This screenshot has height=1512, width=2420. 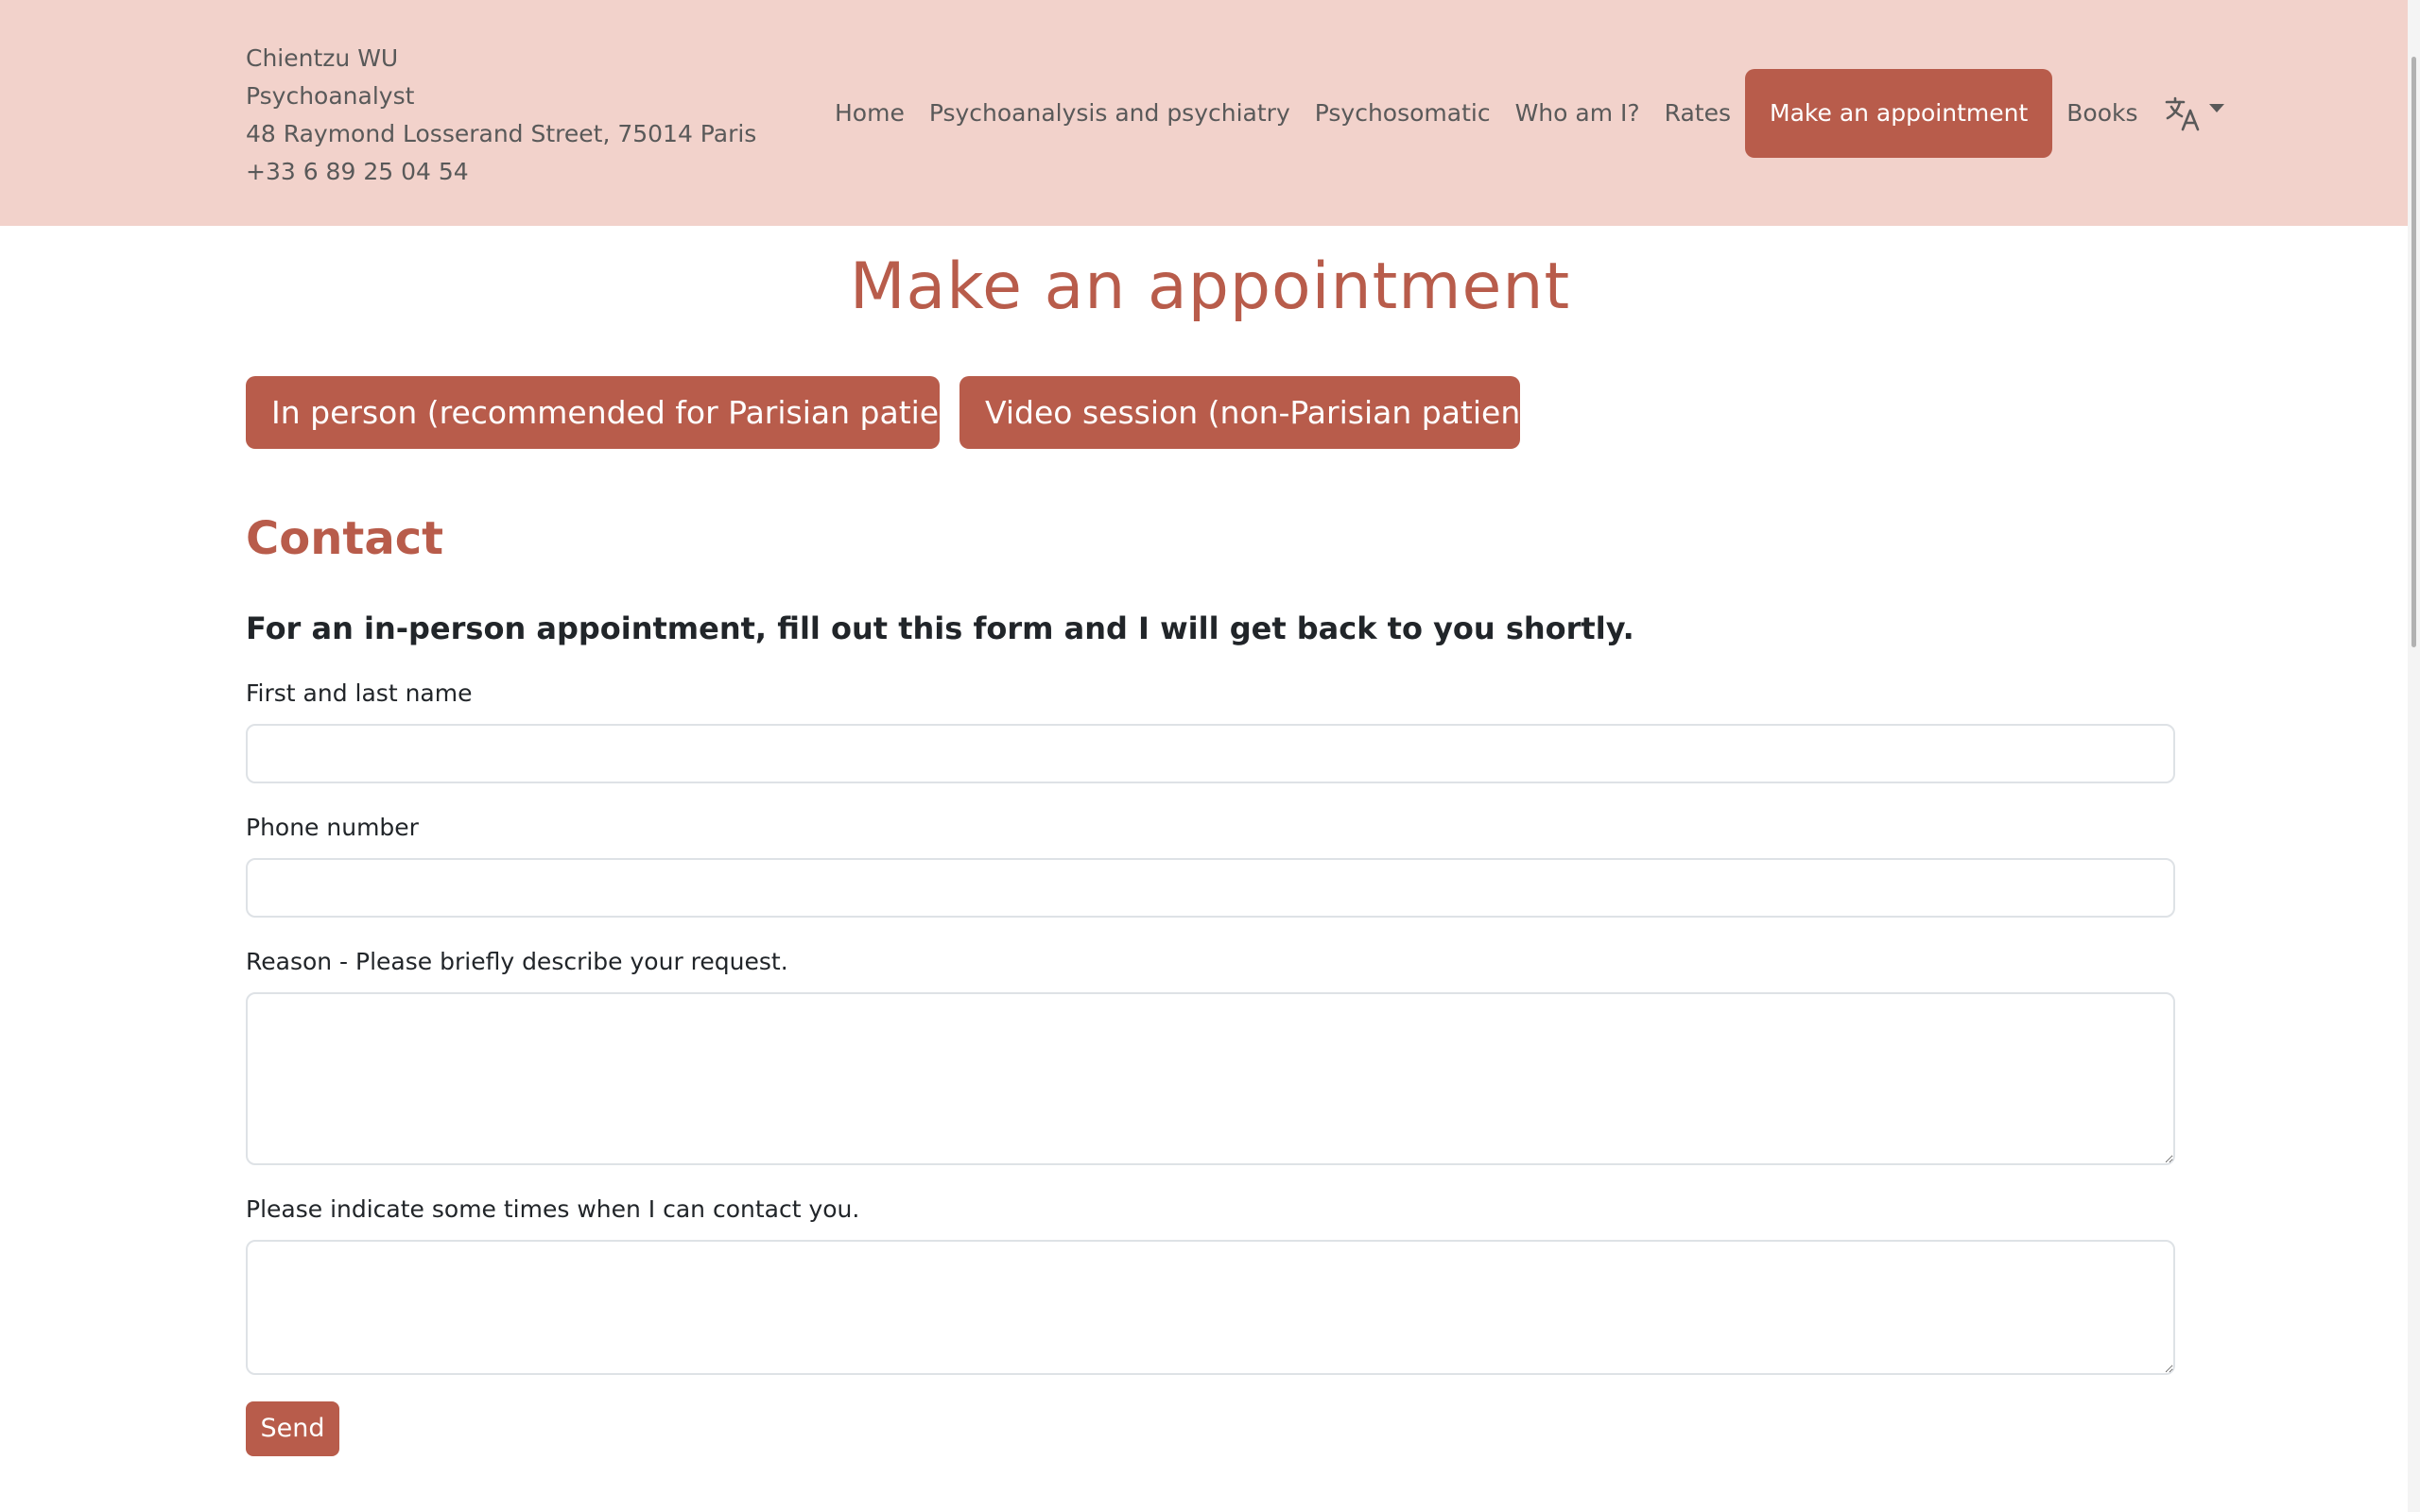 What do you see at coordinates (1260, 412) in the screenshot?
I see `video-session-button: Video session (non-Parisian patients)` at bounding box center [1260, 412].